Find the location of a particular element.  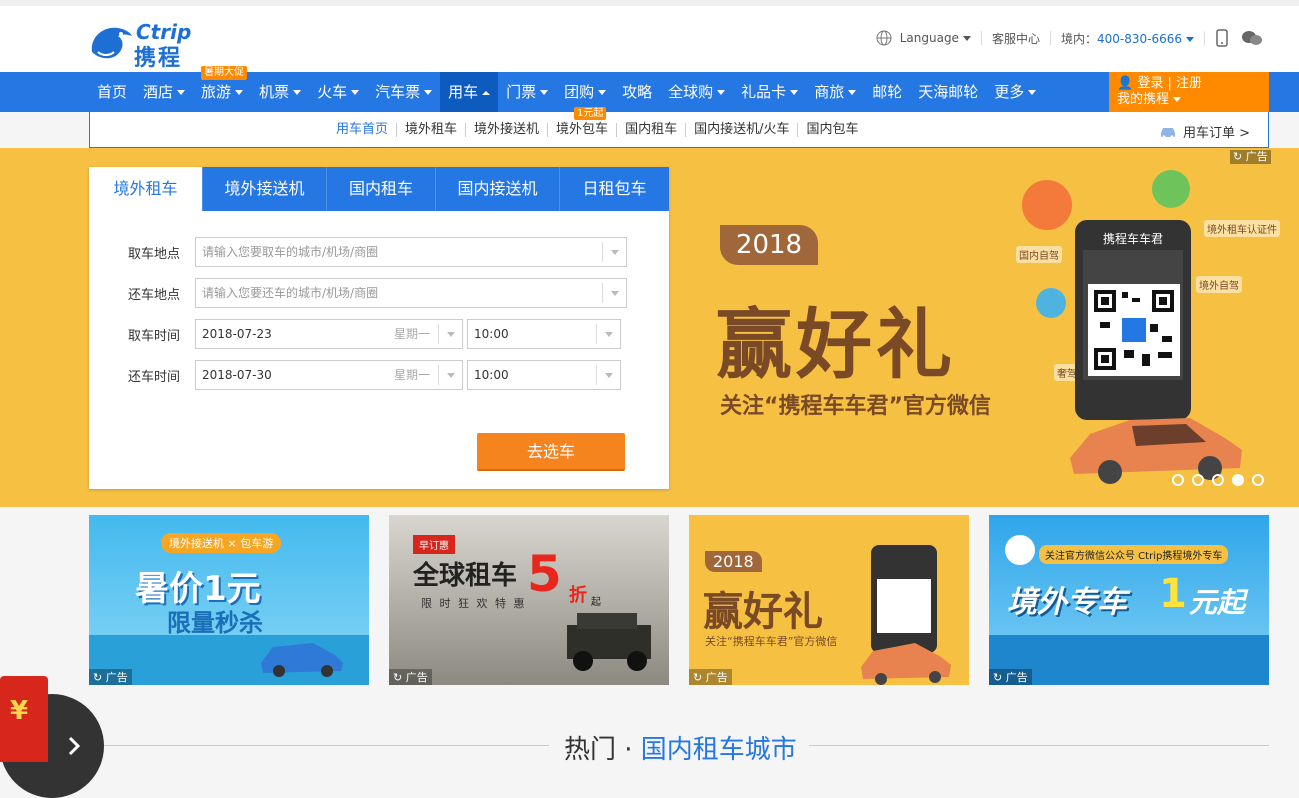

register-link: 注册 is located at coordinates (1189, 83).